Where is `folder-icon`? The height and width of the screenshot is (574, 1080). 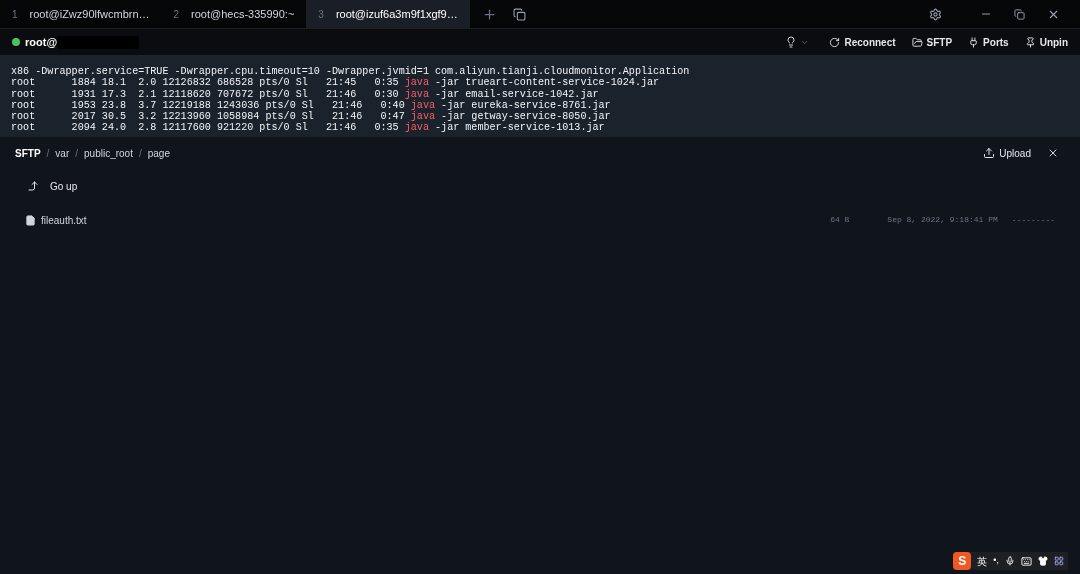 folder-icon is located at coordinates (917, 42).